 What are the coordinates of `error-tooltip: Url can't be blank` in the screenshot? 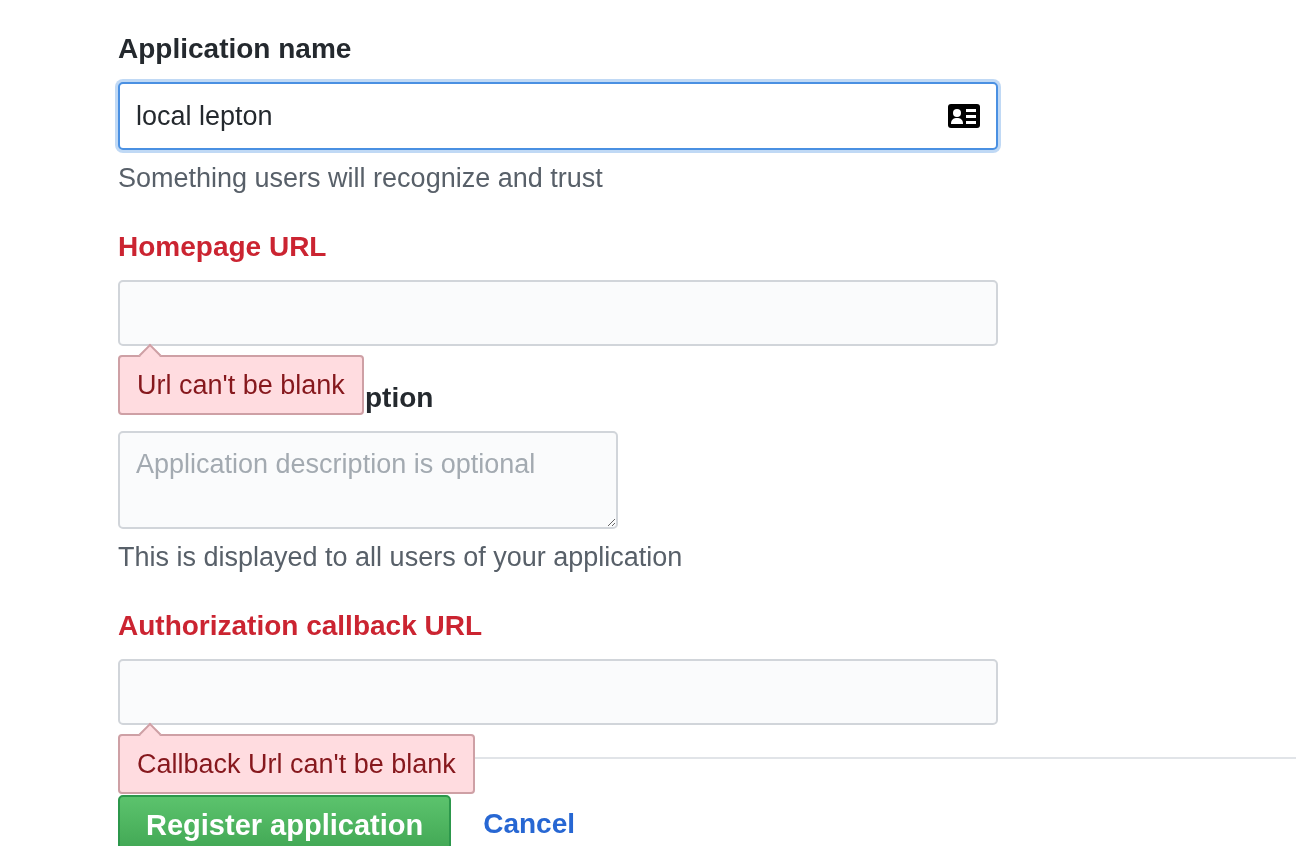 It's located at (241, 385).